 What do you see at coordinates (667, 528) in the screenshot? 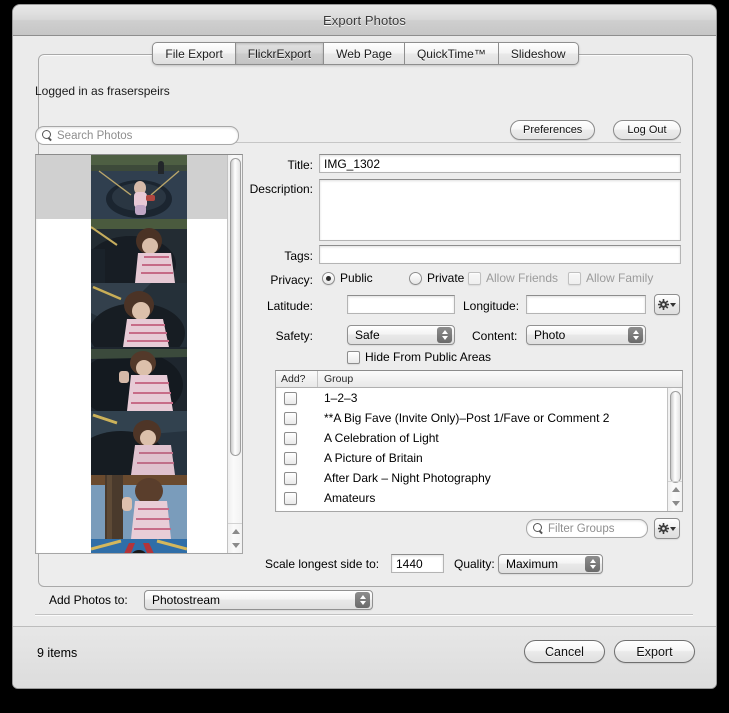
I see `groups-gear-button` at bounding box center [667, 528].